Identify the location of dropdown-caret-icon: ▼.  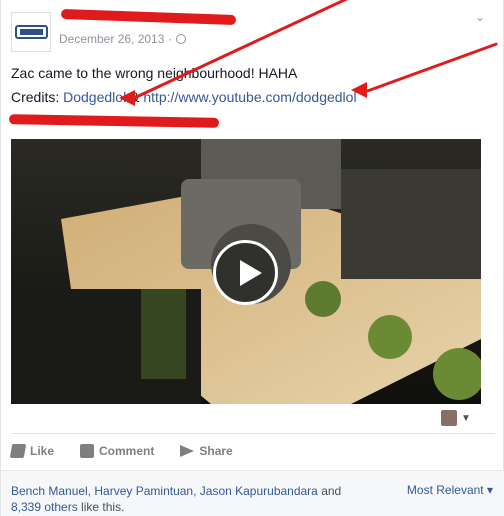
(466, 418).